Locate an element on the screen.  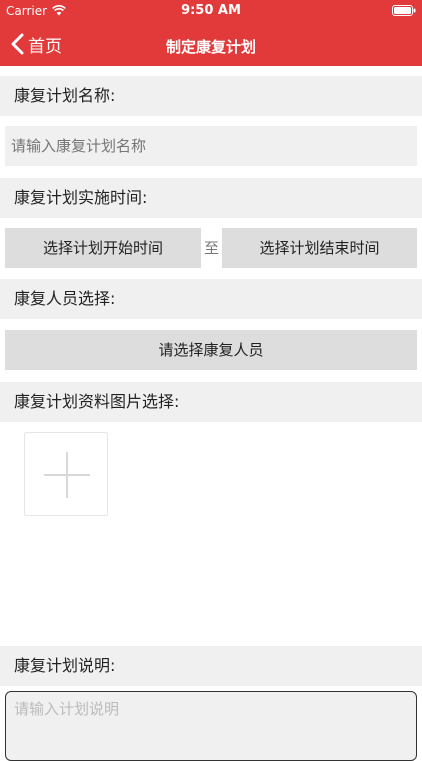
end-time-button: 选择计划结束时间 is located at coordinates (319, 248).